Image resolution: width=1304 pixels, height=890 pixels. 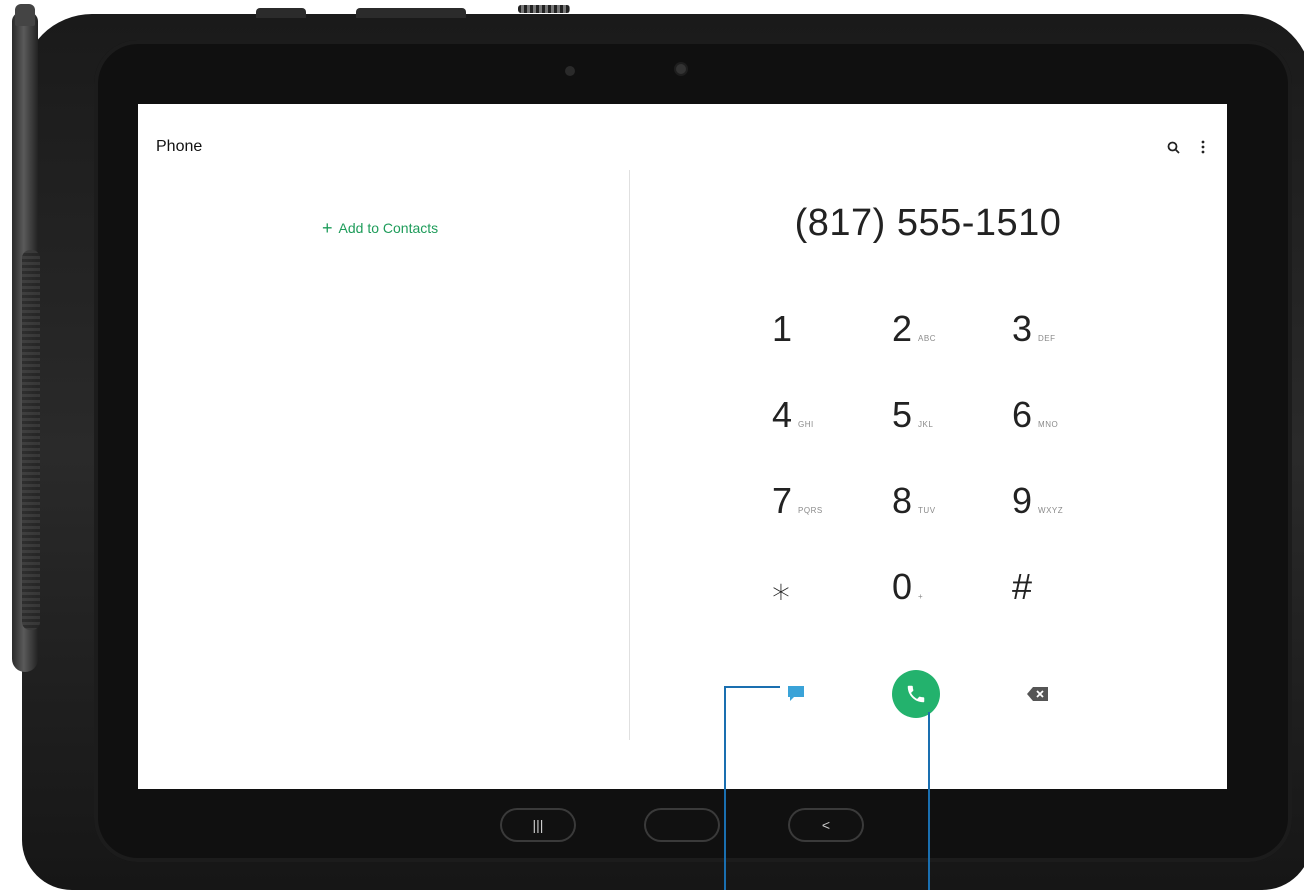 I want to click on add-to-contacts-label: Add to Contacts, so click(x=388, y=228).